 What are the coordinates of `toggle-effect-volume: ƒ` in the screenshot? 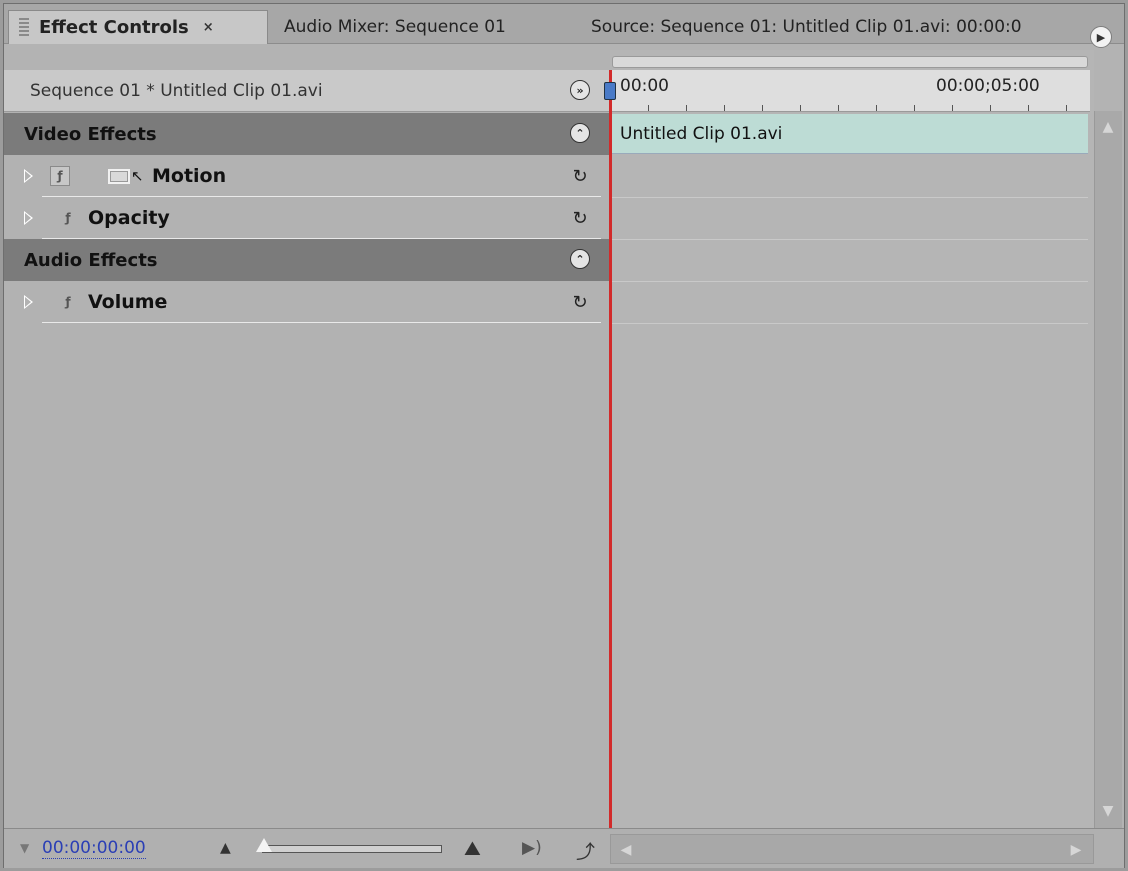 It's located at (68, 302).